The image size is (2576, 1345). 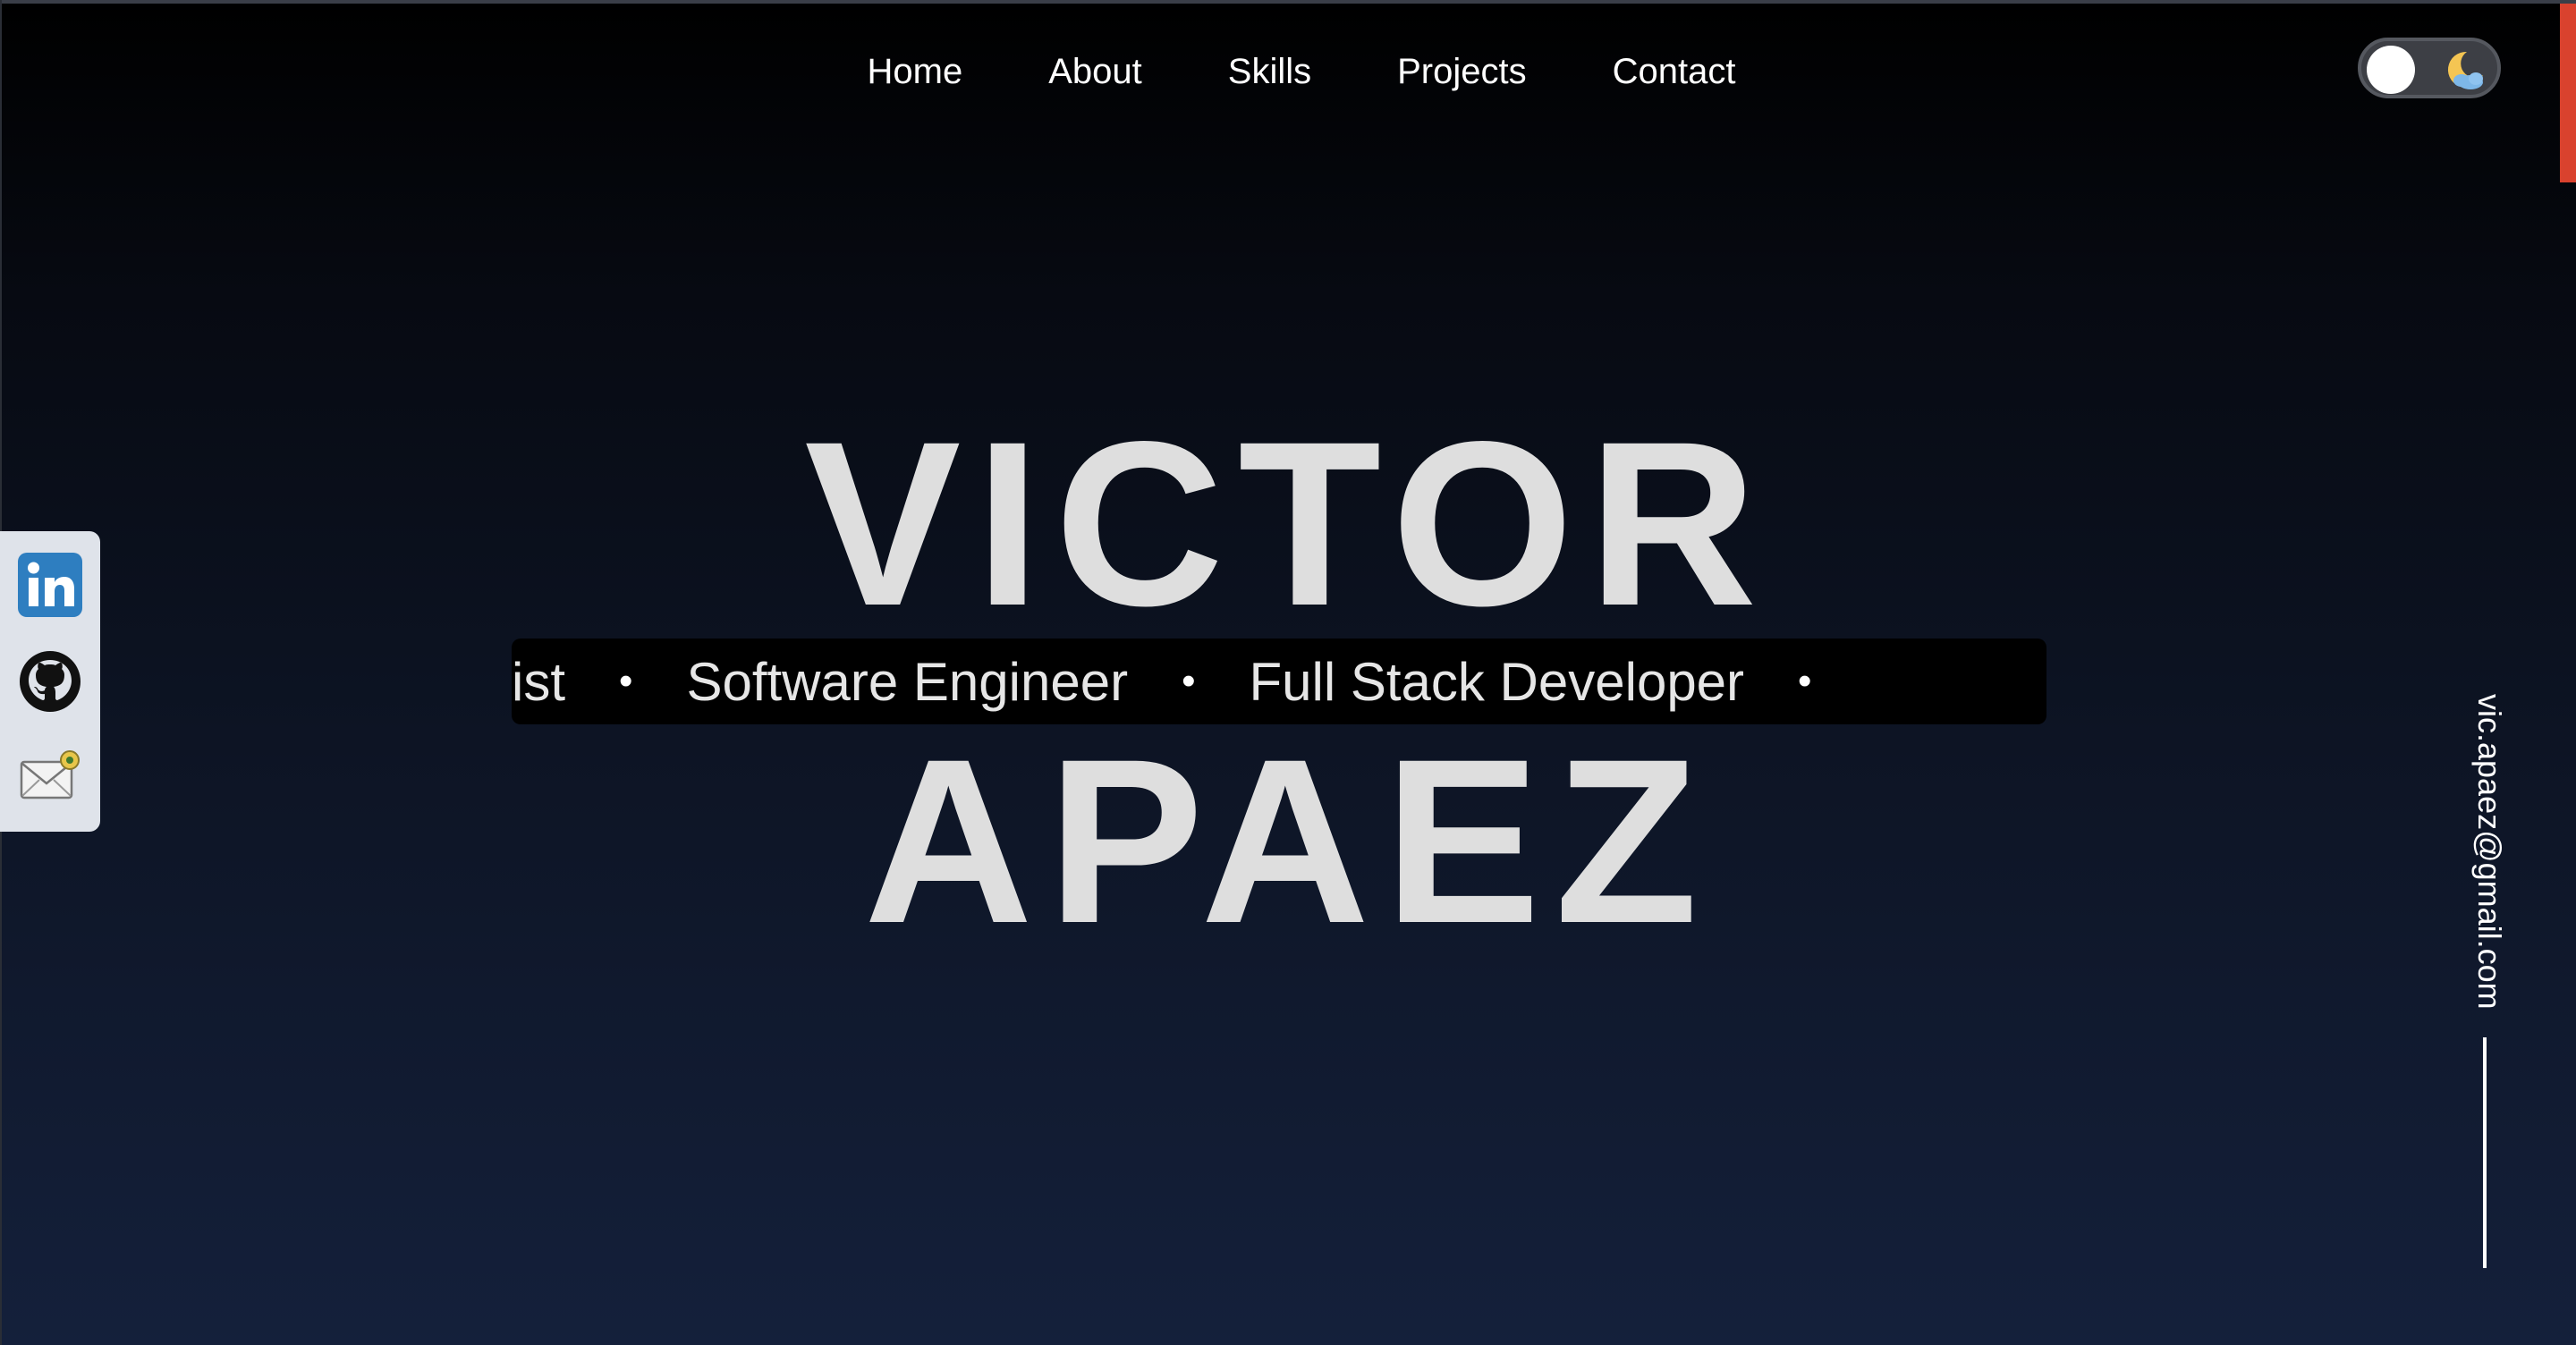 I want to click on nav-about-link: About, so click(x=1095, y=72).